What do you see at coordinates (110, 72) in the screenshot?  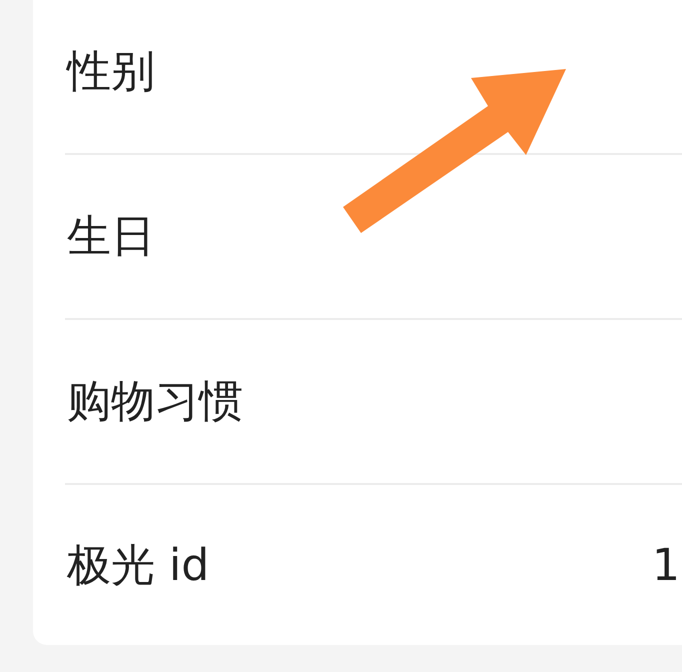 I see `row-label: 性别` at bounding box center [110, 72].